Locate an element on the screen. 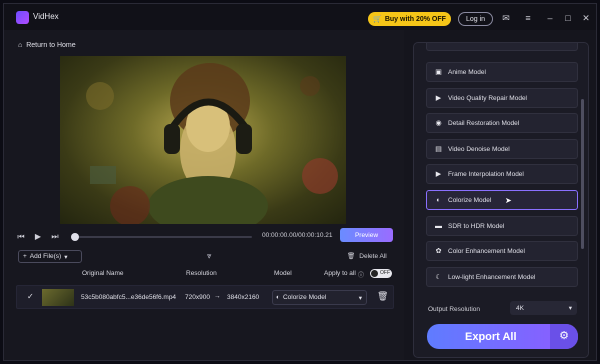 This screenshot has height=364, width=600. model-label: Frame Interpolation Model is located at coordinates (486, 174).